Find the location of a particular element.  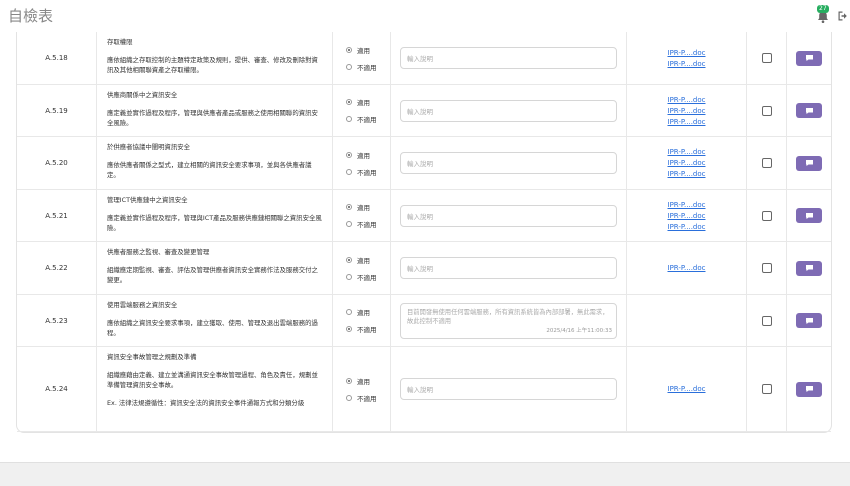

logout-icon is located at coordinates (843, 16).